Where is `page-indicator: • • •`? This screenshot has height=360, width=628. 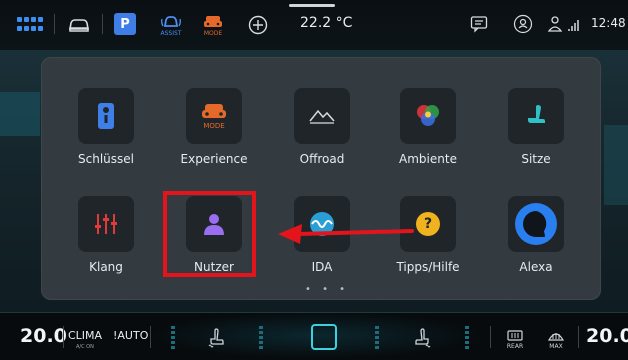
page-indicator: • • • is located at coordinates (327, 289).